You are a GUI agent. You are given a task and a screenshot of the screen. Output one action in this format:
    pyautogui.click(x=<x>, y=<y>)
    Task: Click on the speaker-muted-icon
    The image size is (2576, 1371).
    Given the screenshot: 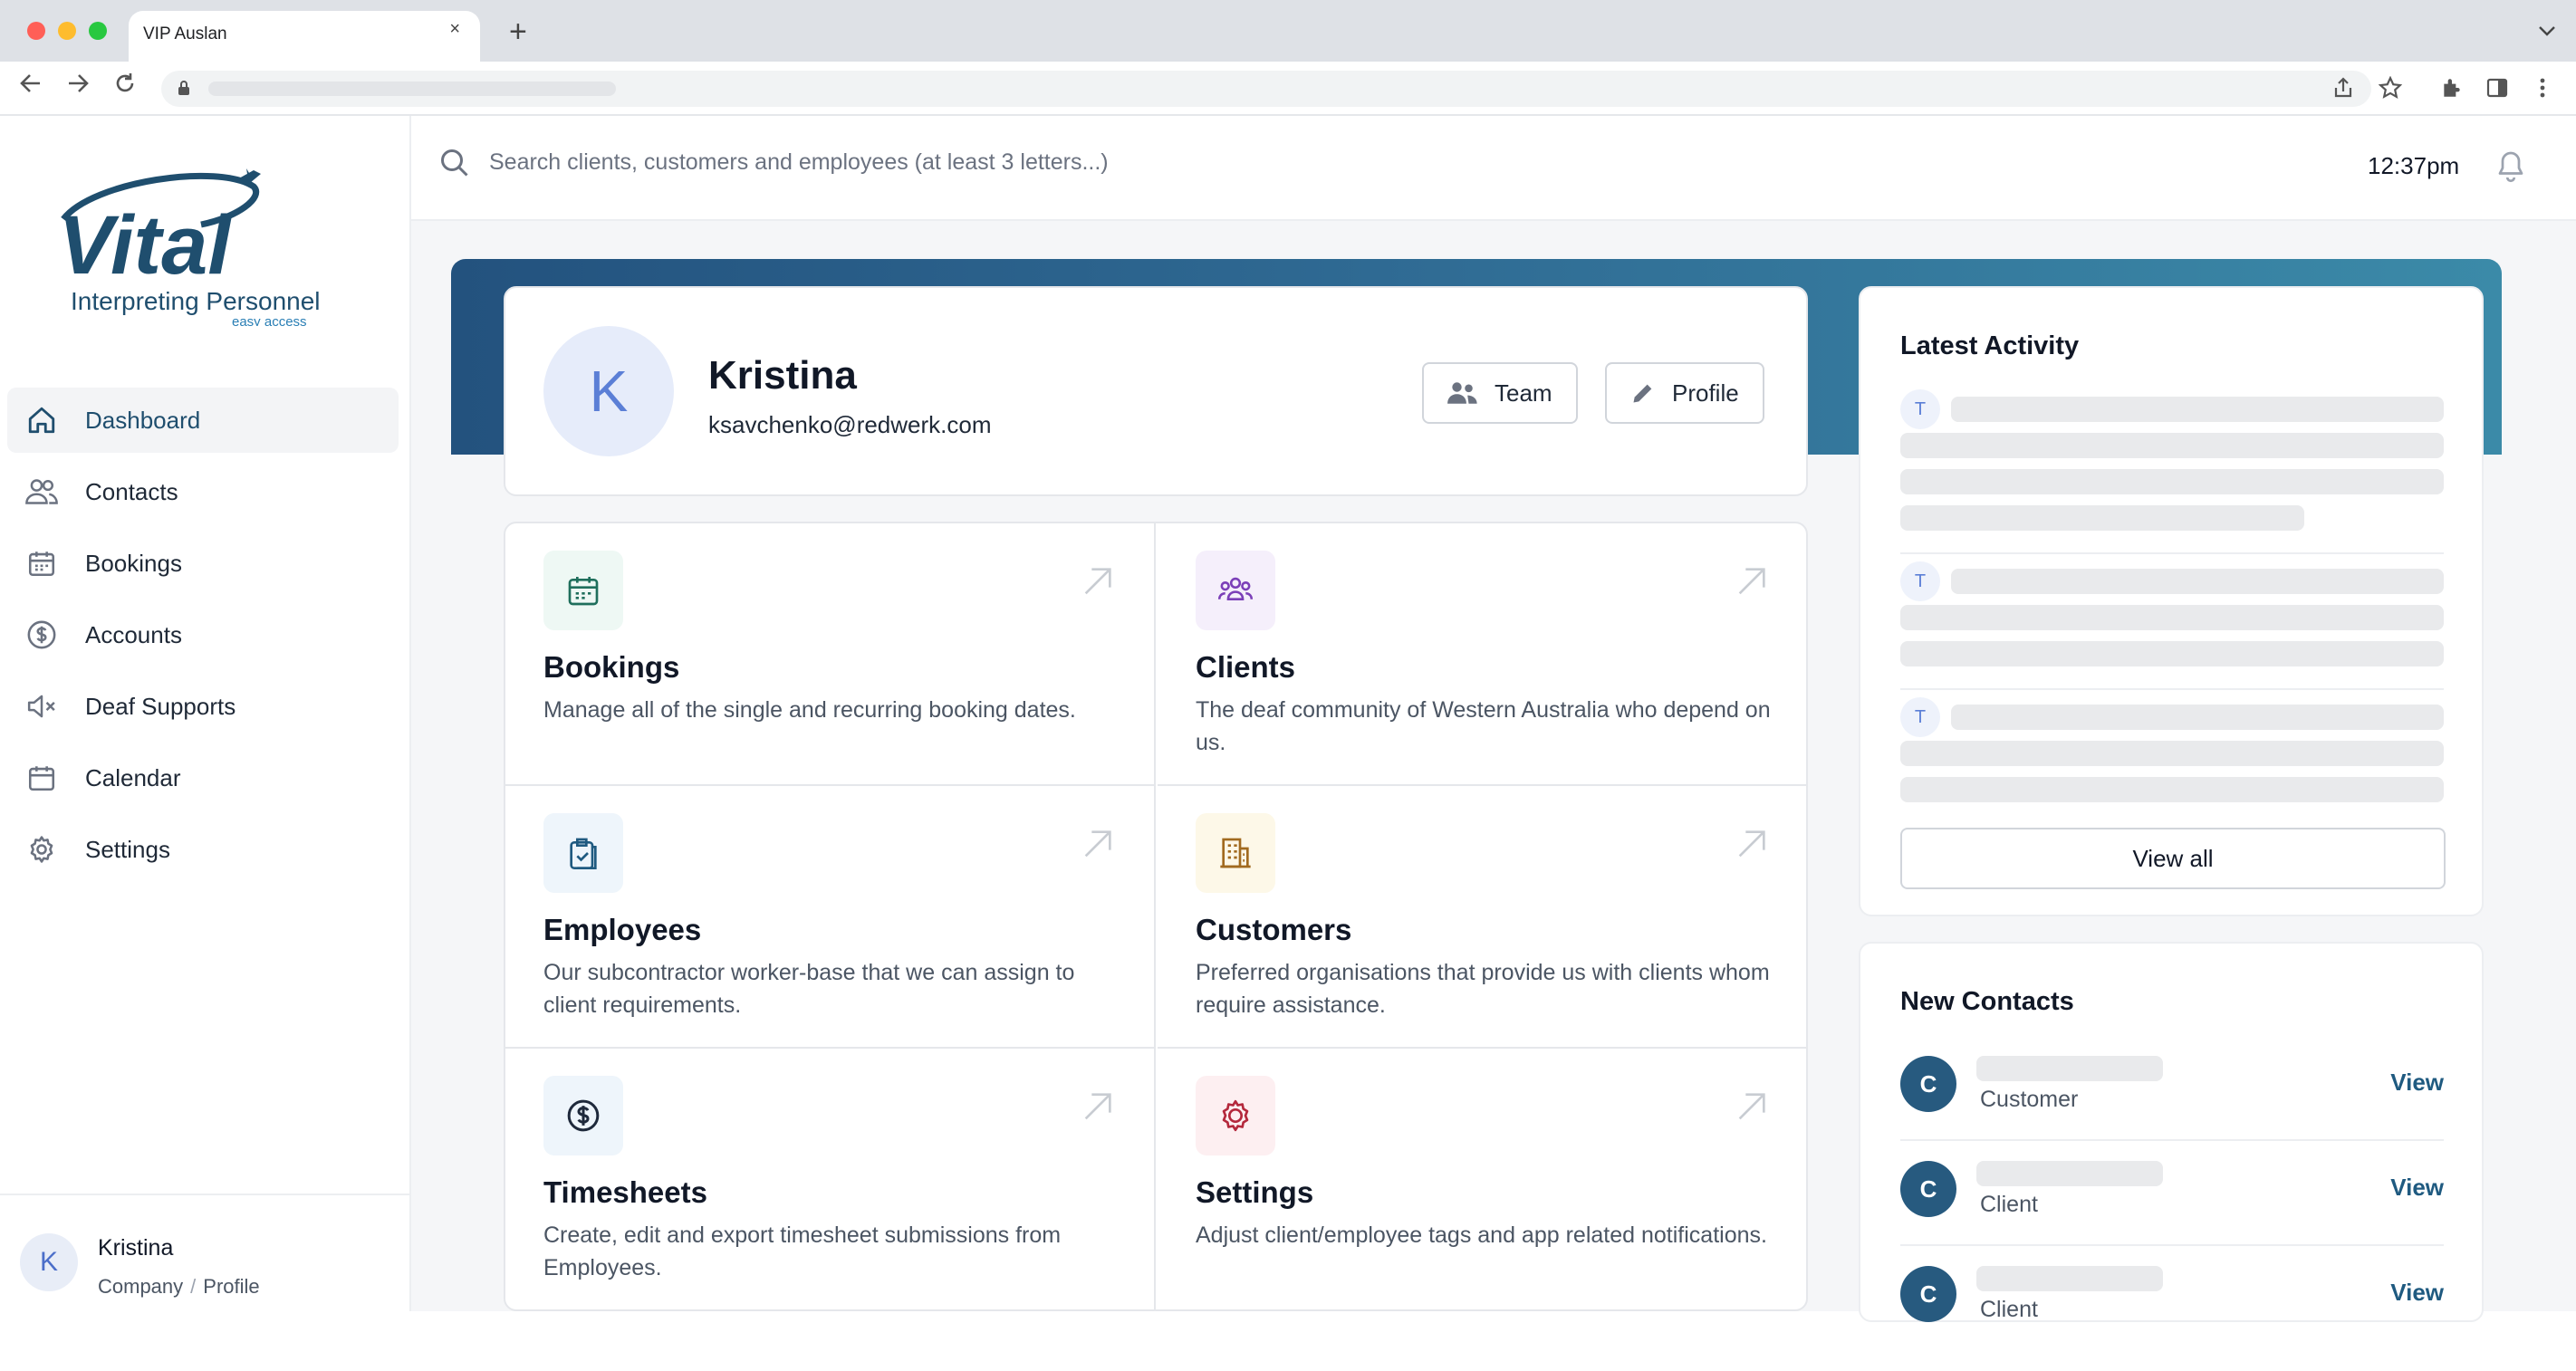 What is the action you would take?
    pyautogui.click(x=42, y=706)
    